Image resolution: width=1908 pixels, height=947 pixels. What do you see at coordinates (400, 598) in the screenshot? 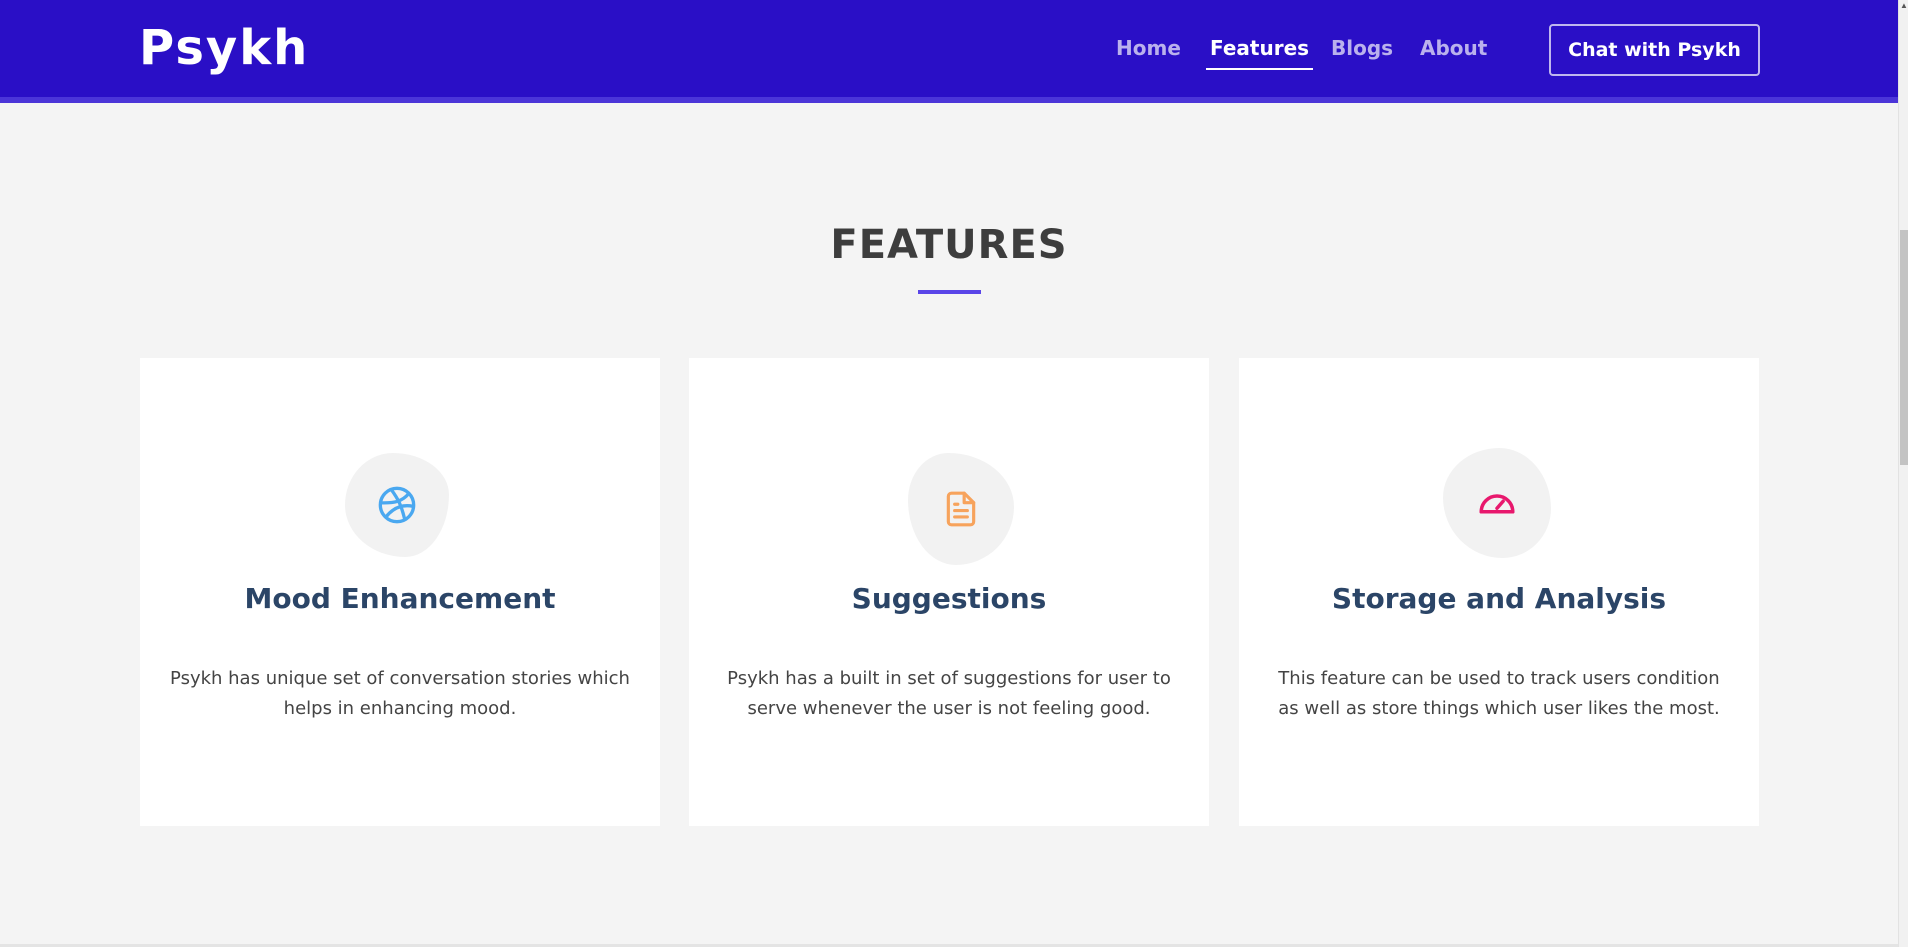
I see `card-title: Mood Enhancement` at bounding box center [400, 598].